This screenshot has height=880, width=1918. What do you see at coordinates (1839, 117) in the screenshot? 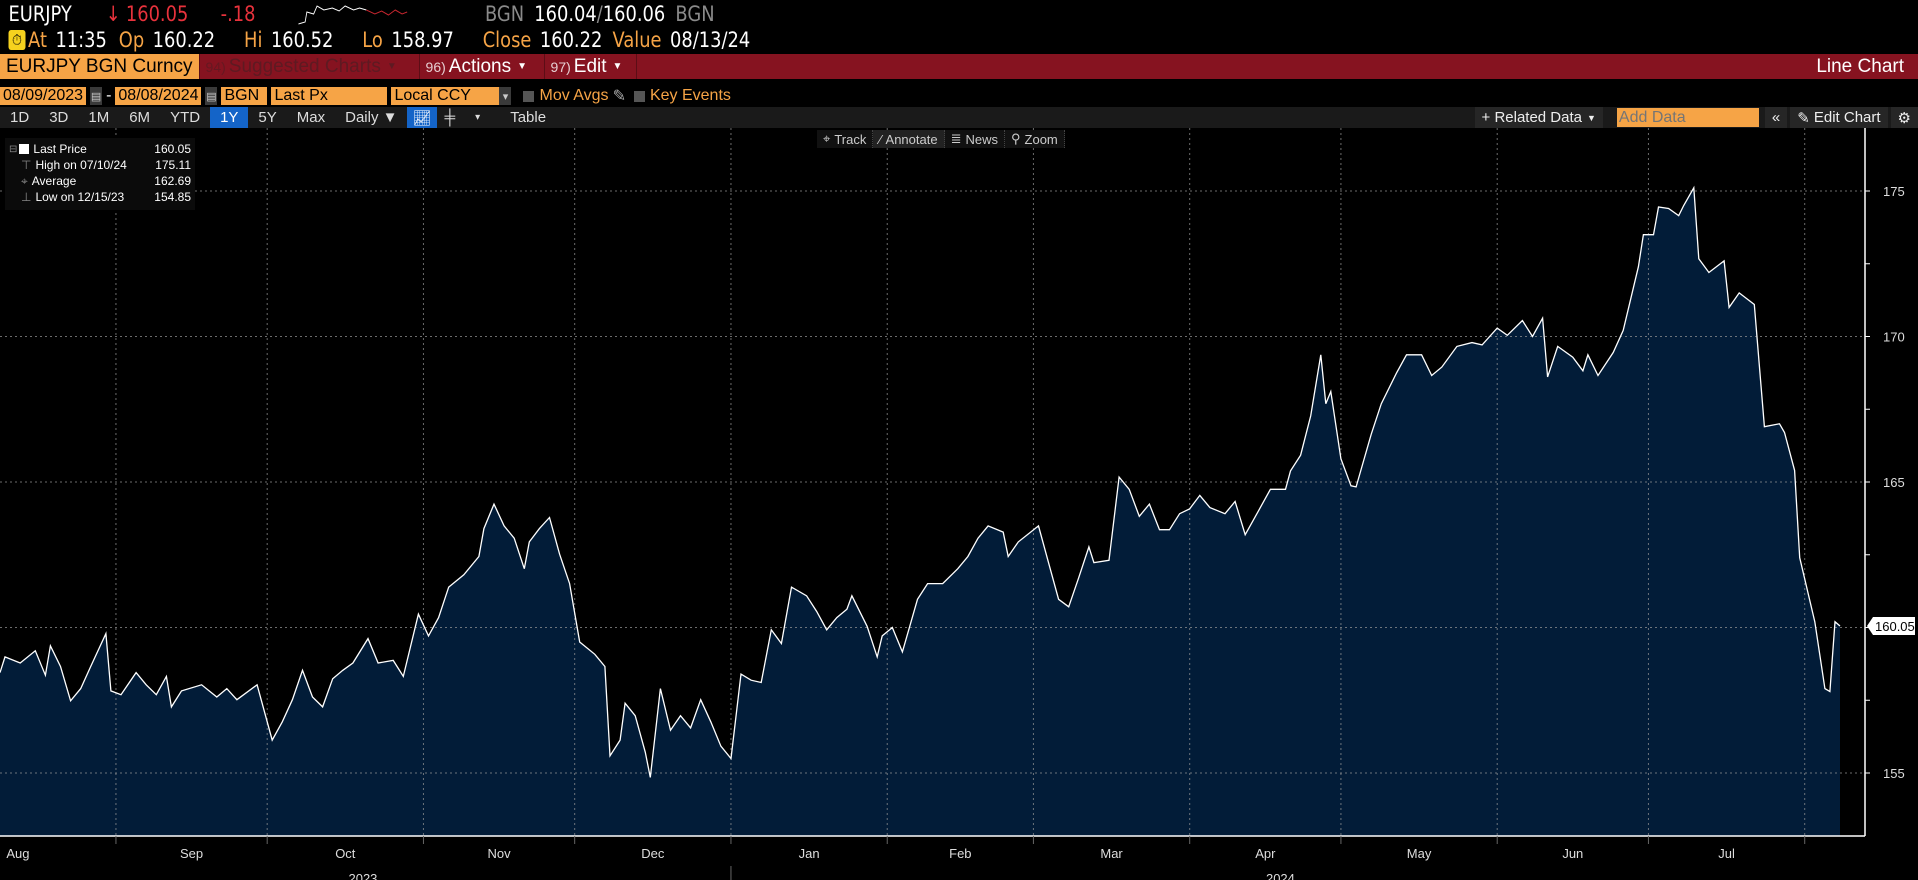
I see `edit-chart-button: ✎ Edit Chart` at bounding box center [1839, 117].